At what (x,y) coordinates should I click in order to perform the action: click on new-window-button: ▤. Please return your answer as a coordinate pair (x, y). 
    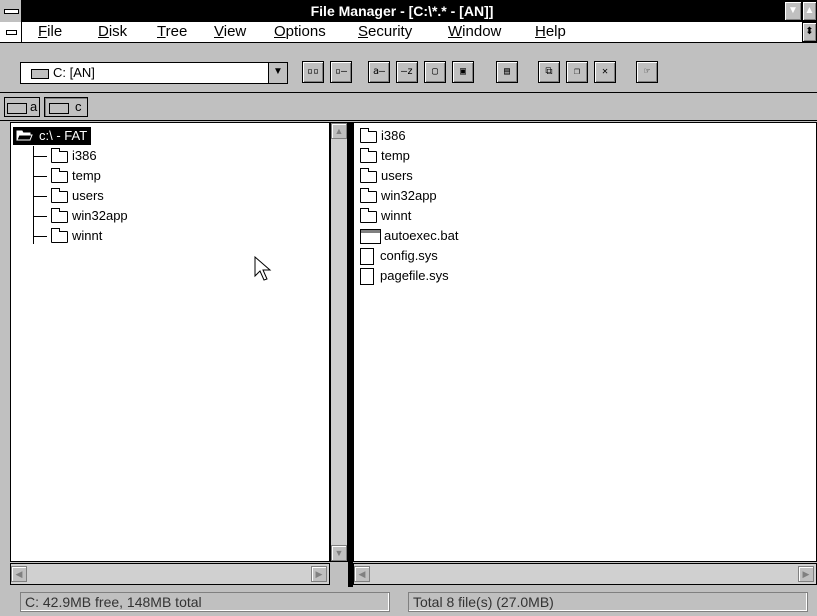
    Looking at the image, I should click on (507, 72).